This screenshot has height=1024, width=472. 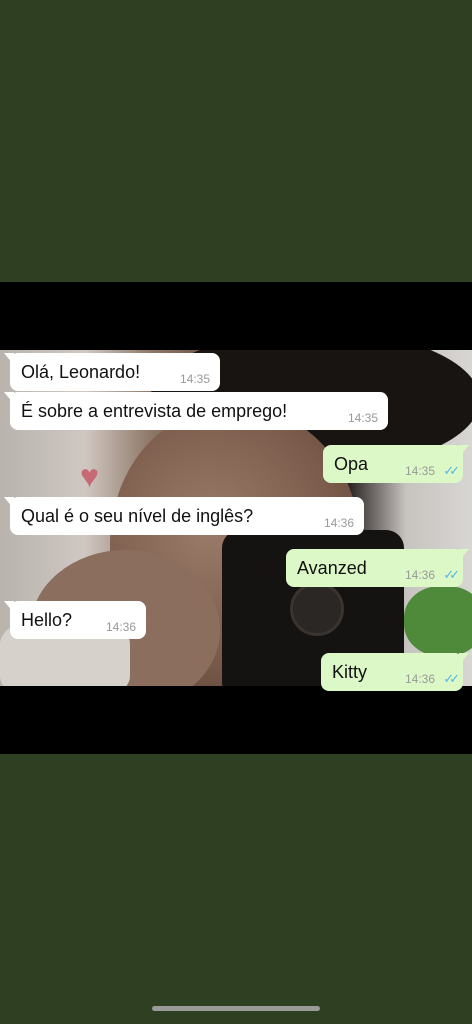 I want to click on message-text: Hello?, so click(x=47, y=620).